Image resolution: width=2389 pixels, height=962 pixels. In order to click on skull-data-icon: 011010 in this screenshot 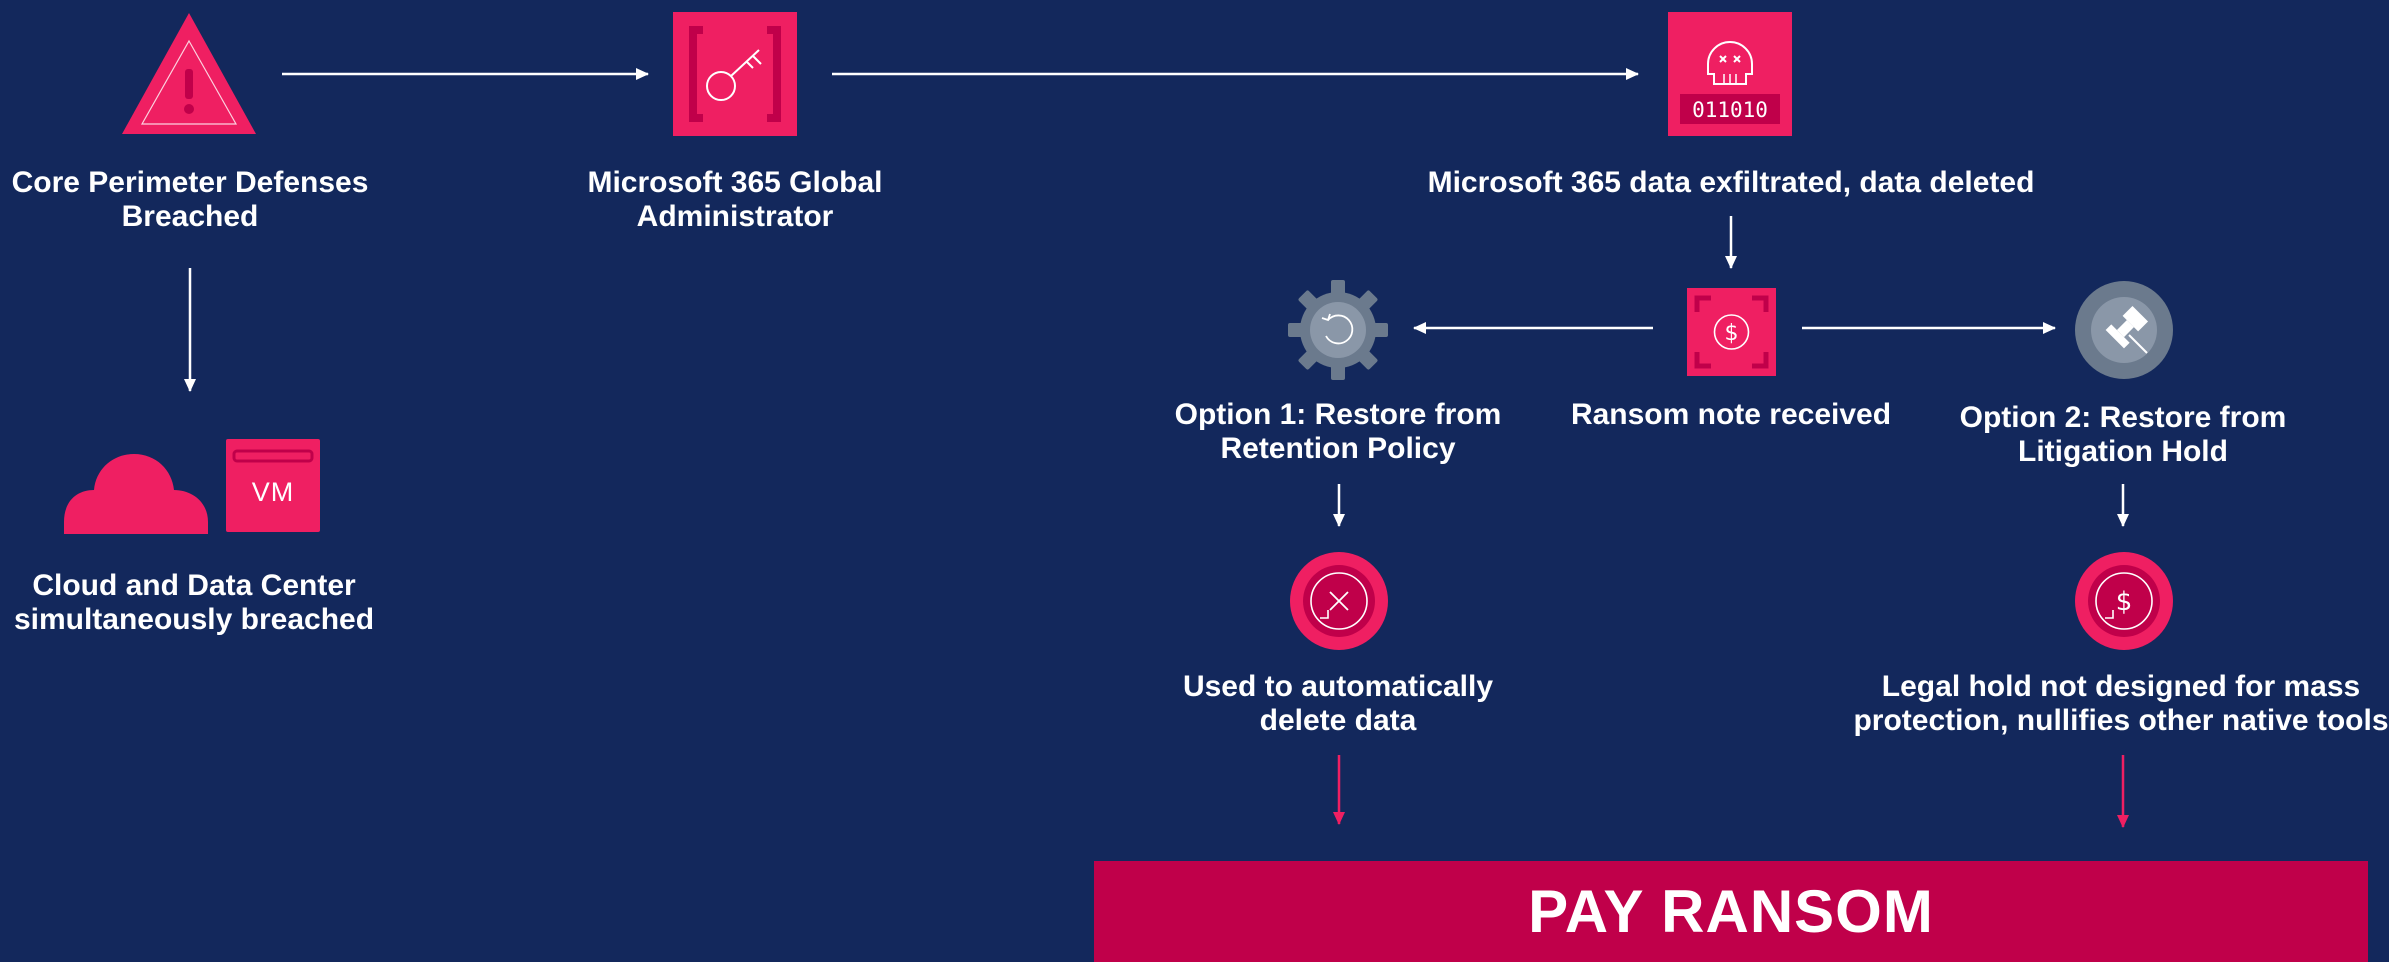, I will do `click(1730, 74)`.